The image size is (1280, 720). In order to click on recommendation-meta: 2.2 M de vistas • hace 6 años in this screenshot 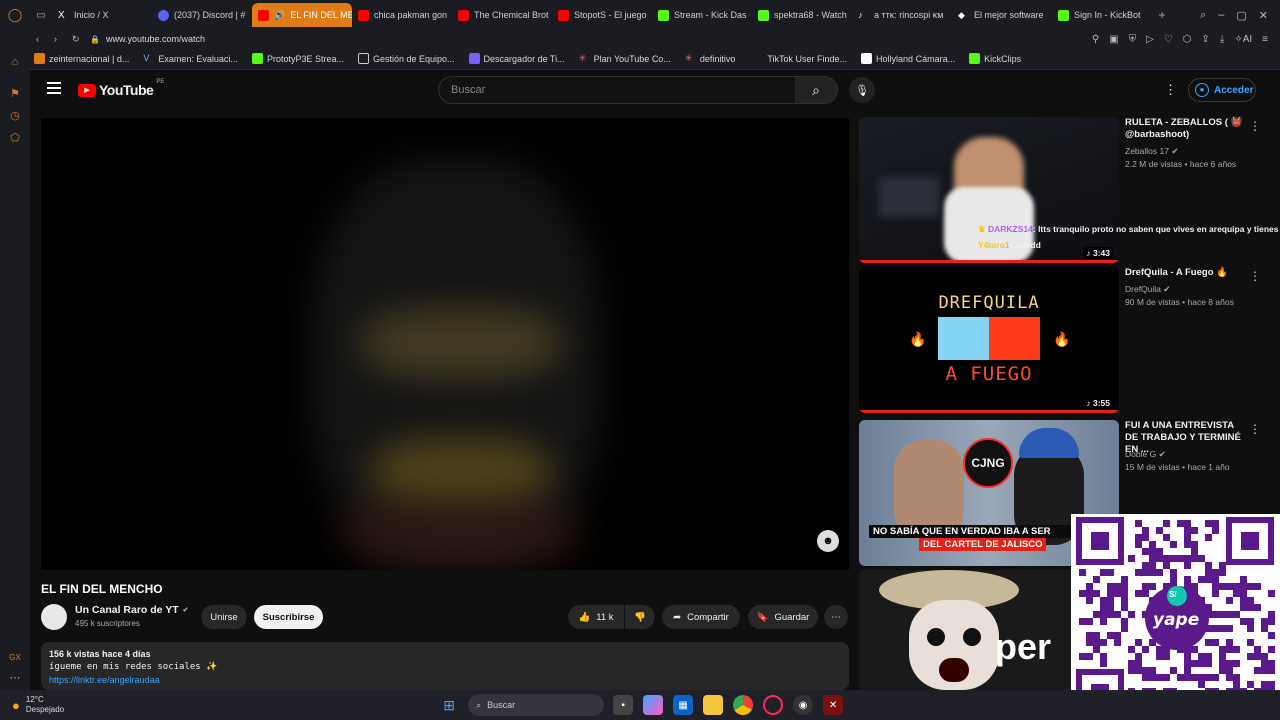, I will do `click(1181, 164)`.